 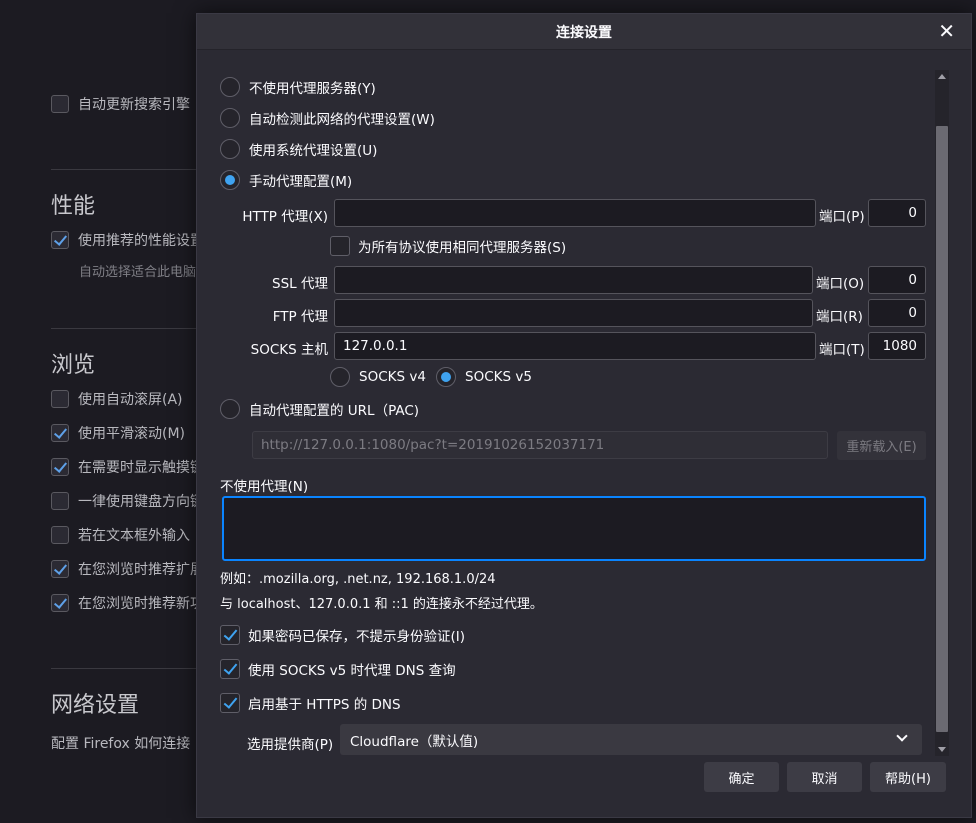 What do you see at coordinates (327, 118) in the screenshot?
I see `radio-auto-detect: 自动检测此网络的代理设置(W)` at bounding box center [327, 118].